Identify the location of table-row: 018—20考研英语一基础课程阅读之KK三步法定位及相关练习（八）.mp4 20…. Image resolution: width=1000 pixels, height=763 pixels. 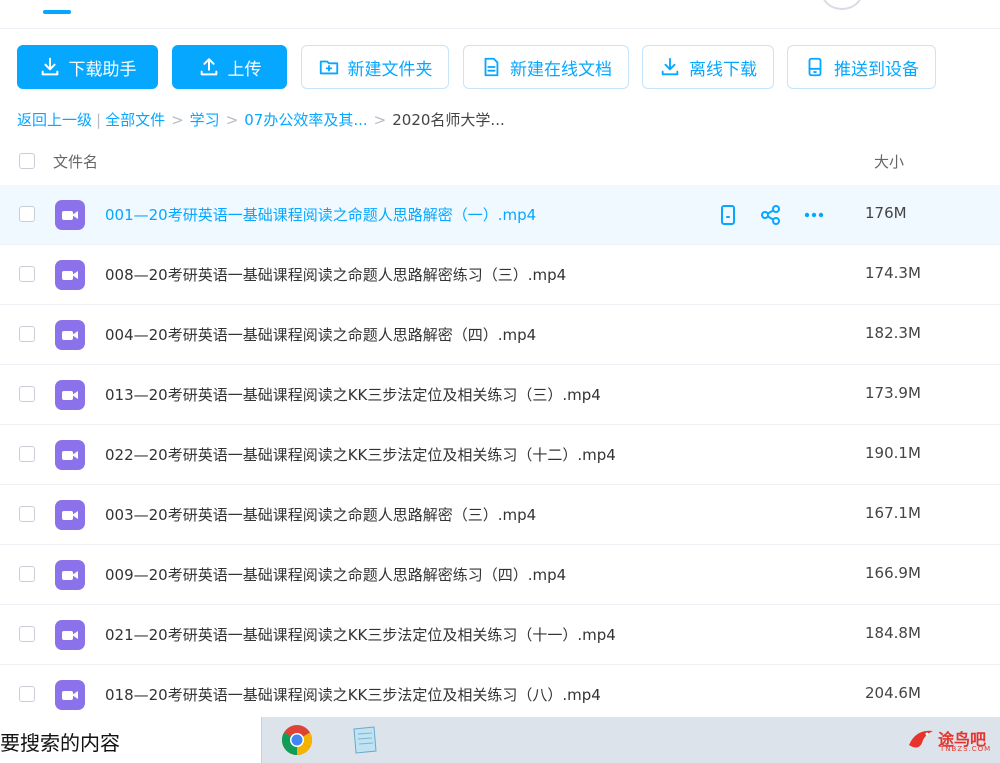
(500, 695).